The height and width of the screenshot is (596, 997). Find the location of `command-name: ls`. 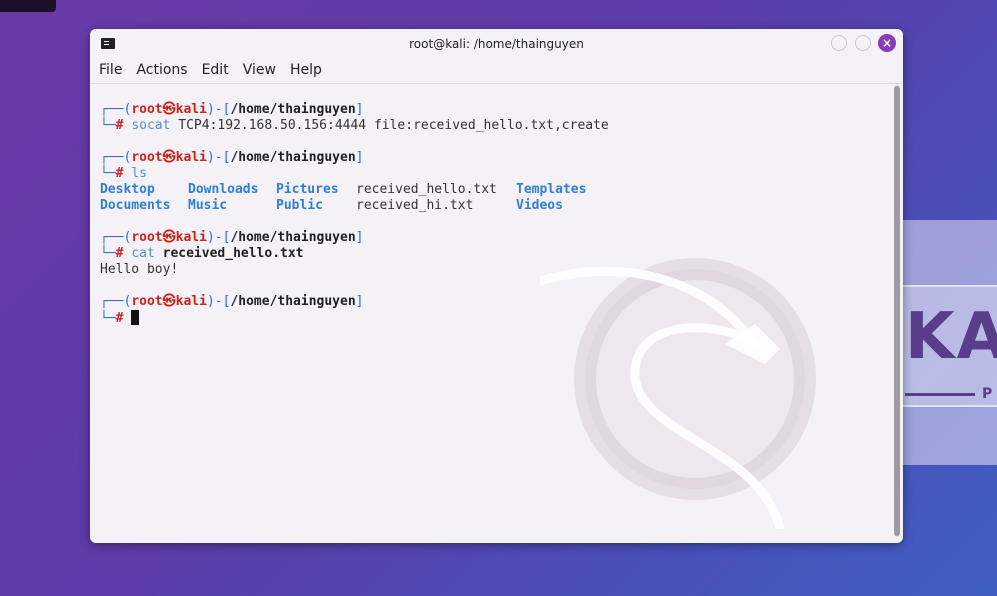

command-name: ls is located at coordinates (139, 173).